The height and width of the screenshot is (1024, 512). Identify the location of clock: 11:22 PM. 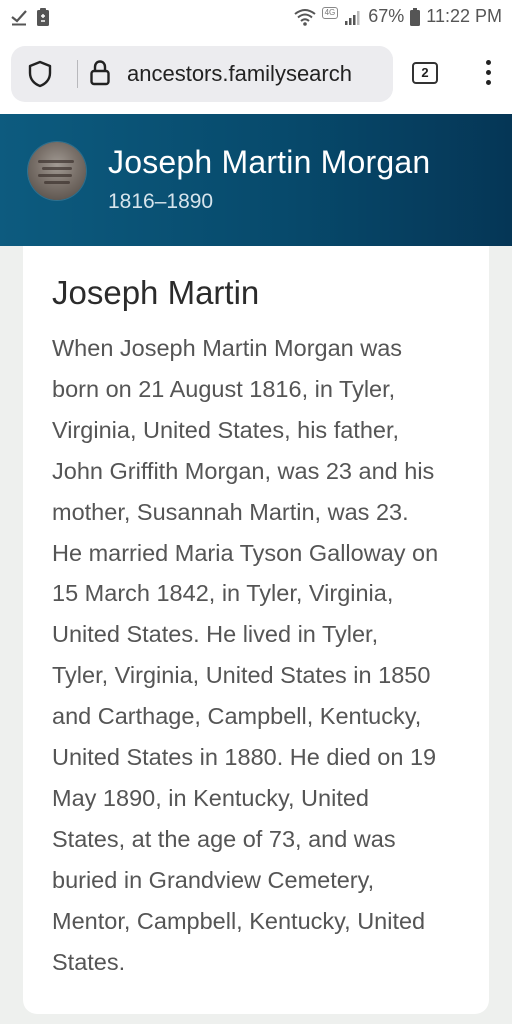
(464, 16).